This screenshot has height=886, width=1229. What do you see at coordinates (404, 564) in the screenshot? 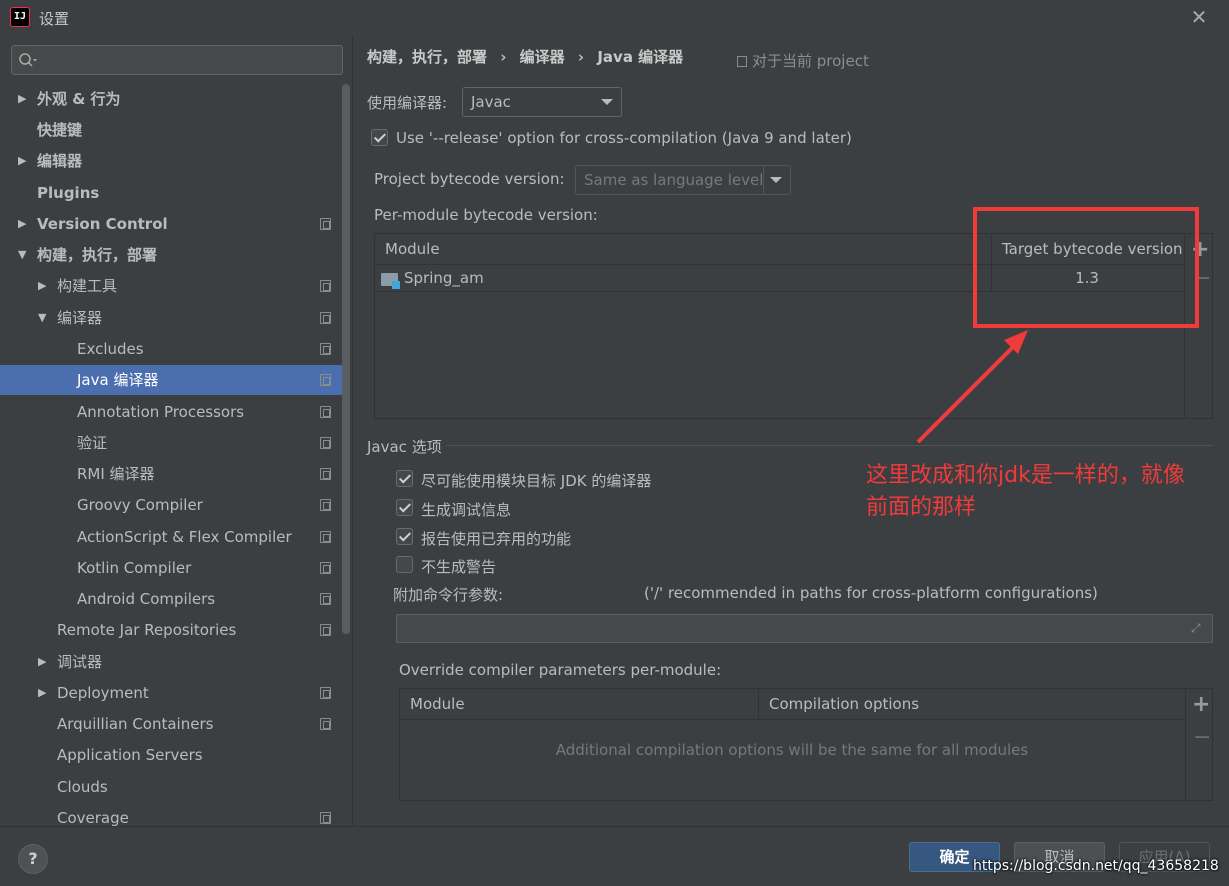
I see `no-warnings-checkbox` at bounding box center [404, 564].